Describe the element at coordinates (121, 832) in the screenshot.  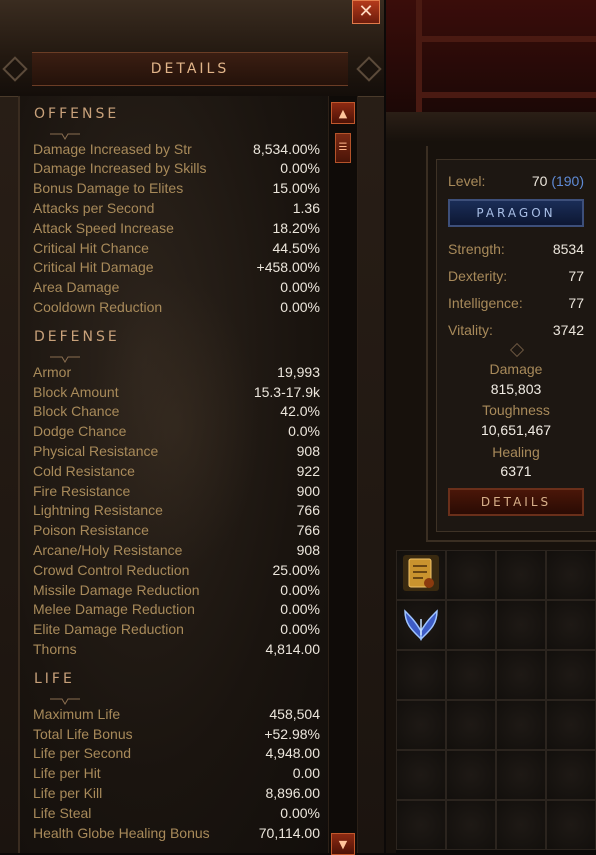
I see `stat-label: Health Globe Healing Bonus` at that location.